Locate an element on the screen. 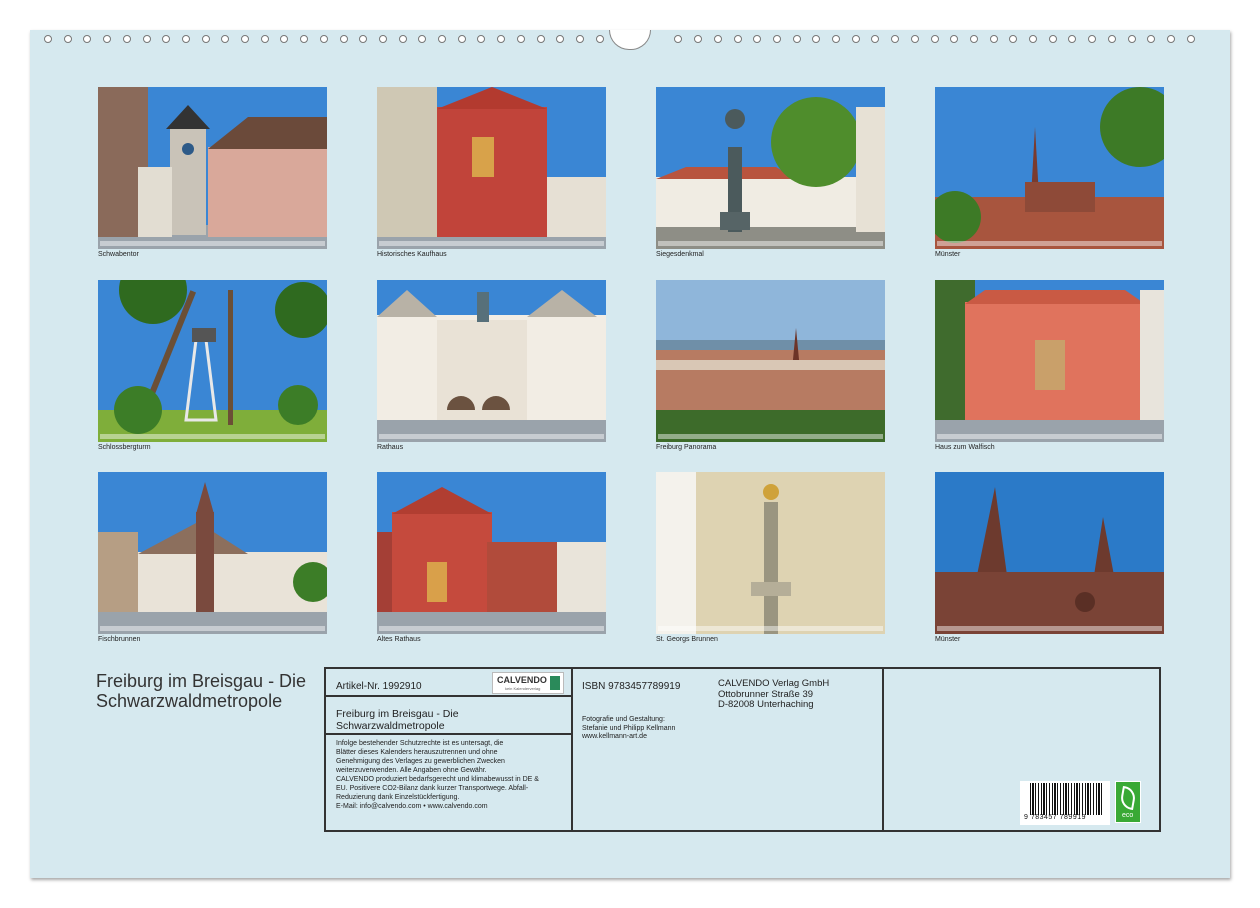 The width and height of the screenshot is (1260, 908). photo-caption: Altes Rathaus is located at coordinates (399, 639).